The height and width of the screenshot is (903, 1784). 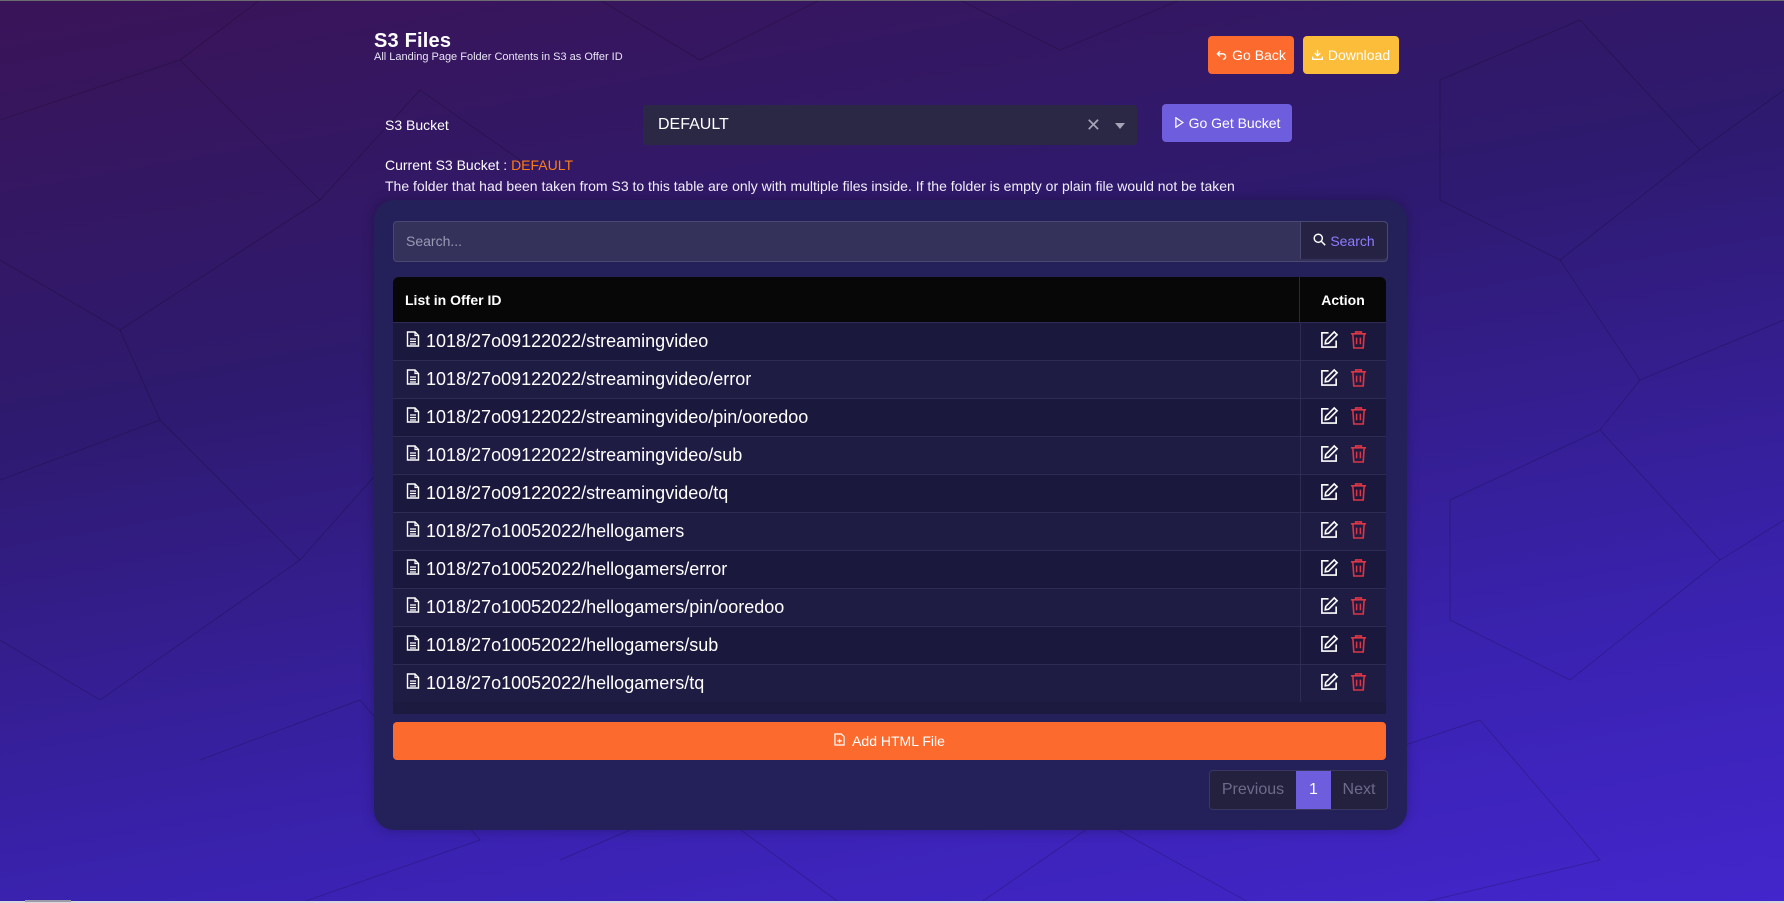 What do you see at coordinates (448, 165) in the screenshot?
I see `current-bucket-prefix: Current S3 Bucket :` at bounding box center [448, 165].